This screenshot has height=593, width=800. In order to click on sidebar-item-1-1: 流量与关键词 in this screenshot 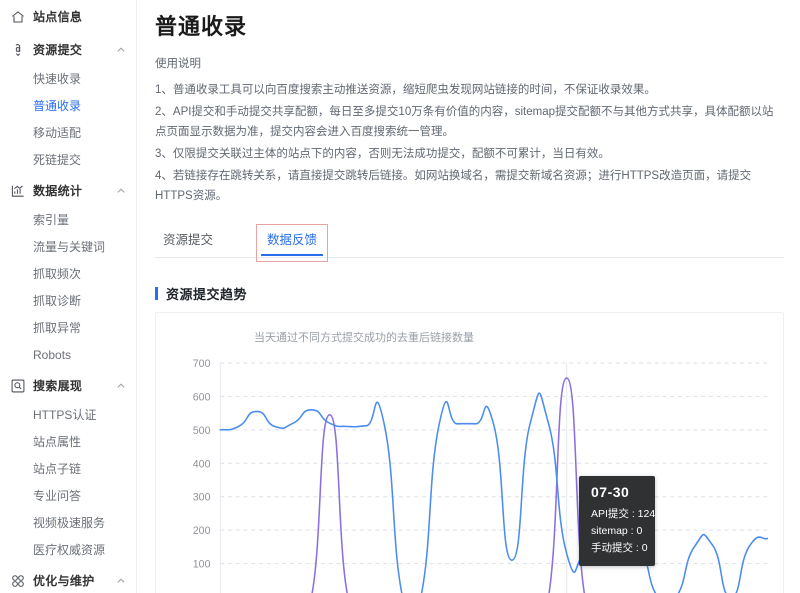, I will do `click(68, 247)`.